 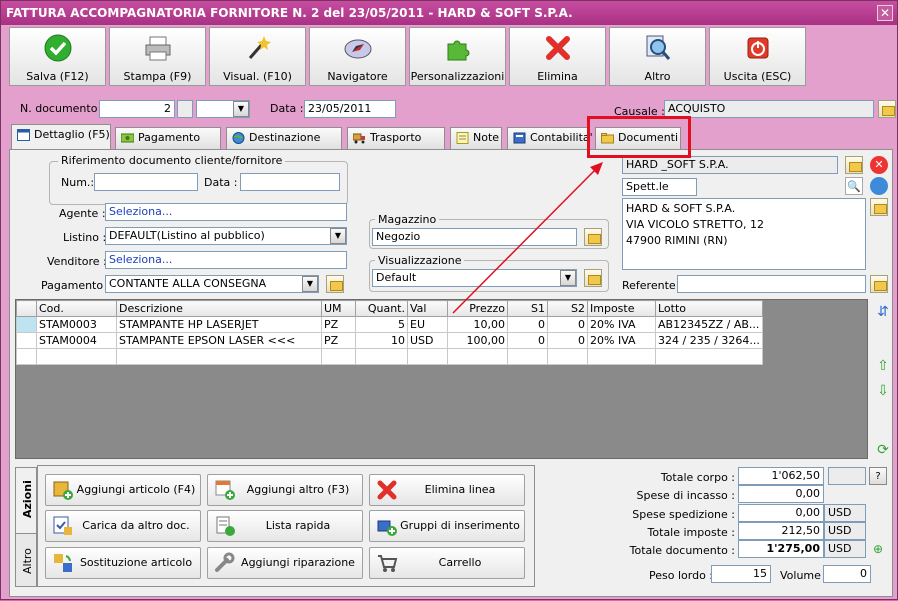 What do you see at coordinates (447, 490) in the screenshot?
I see `delete-line-button: Elimina linea` at bounding box center [447, 490].